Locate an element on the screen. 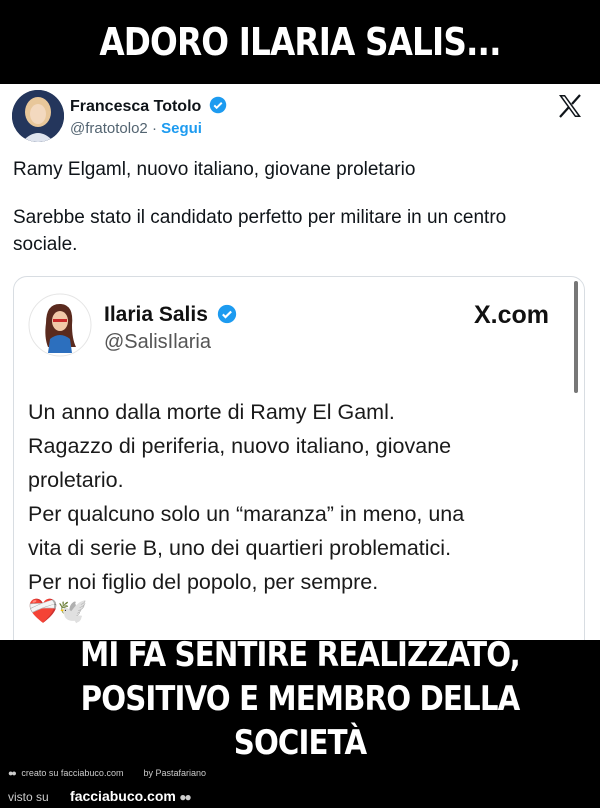 The height and width of the screenshot is (808, 600). author-name: Francesca Totolo is located at coordinates (148, 107).